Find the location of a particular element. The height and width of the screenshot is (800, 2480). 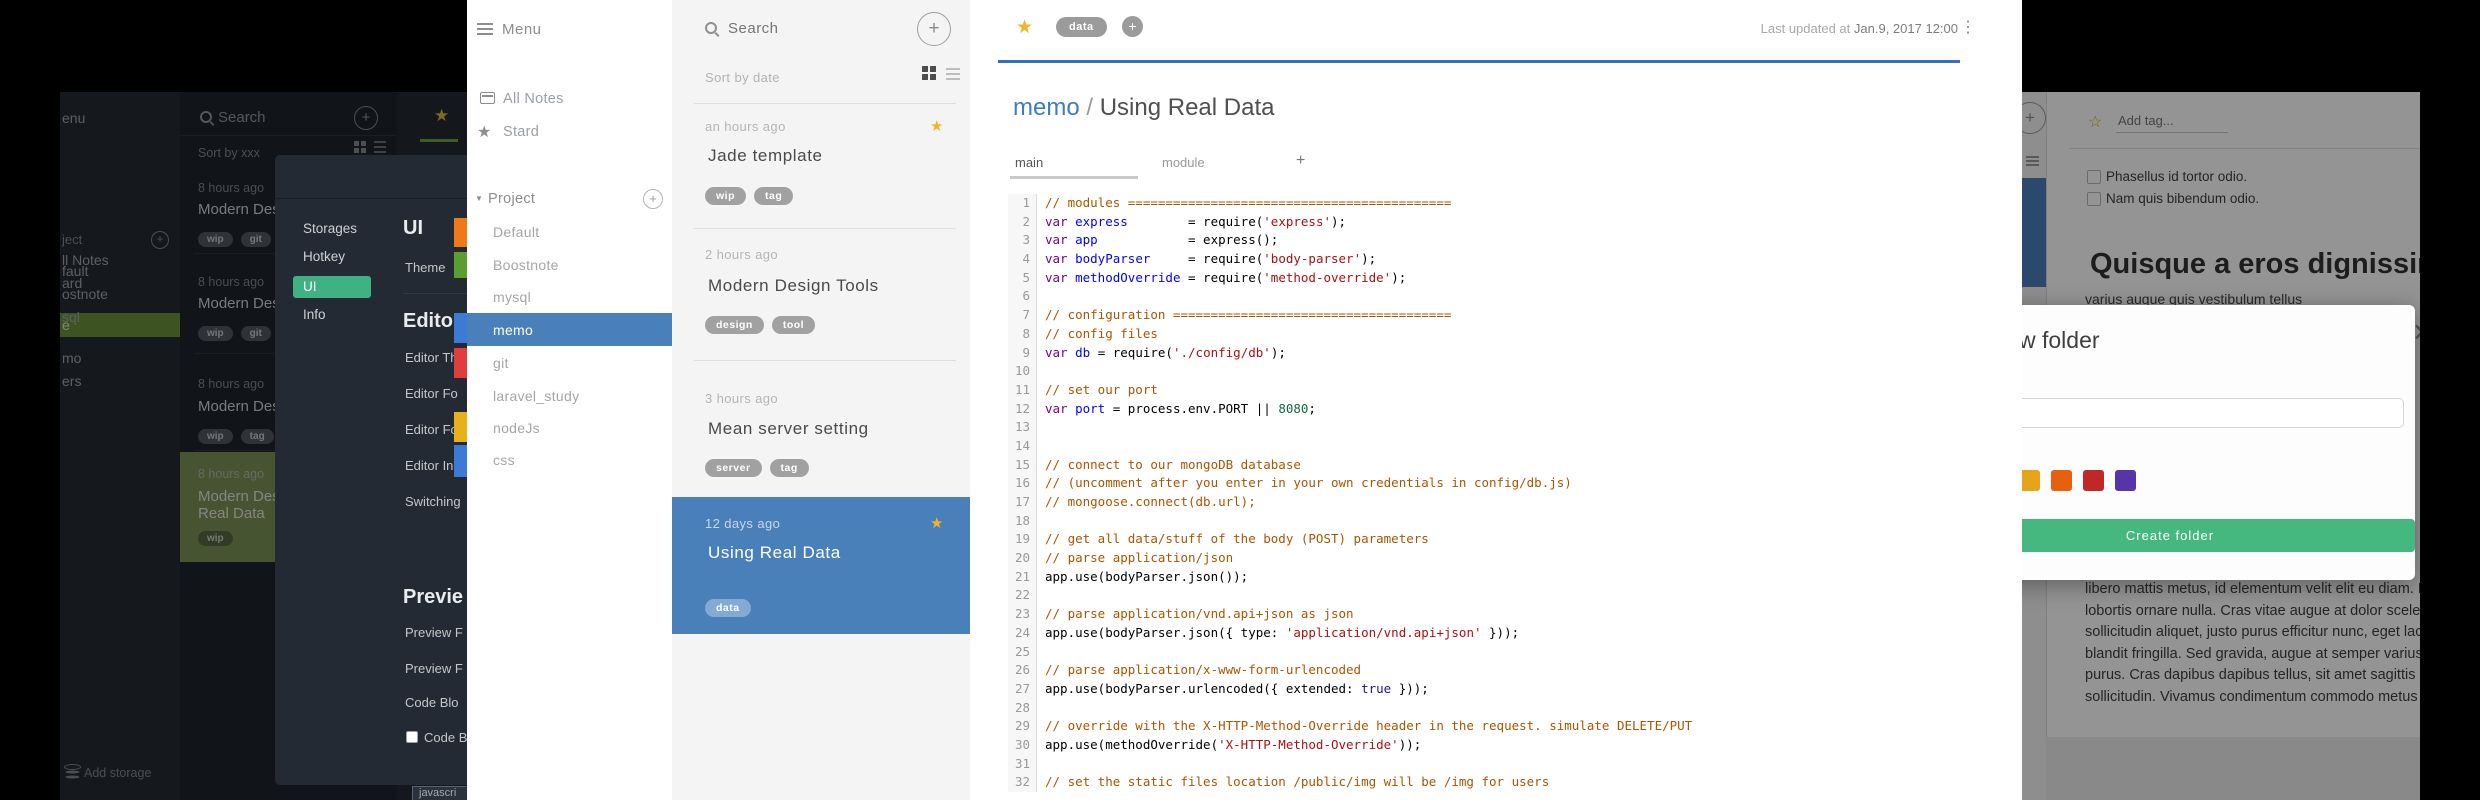

header-rule is located at coordinates (1479, 61).